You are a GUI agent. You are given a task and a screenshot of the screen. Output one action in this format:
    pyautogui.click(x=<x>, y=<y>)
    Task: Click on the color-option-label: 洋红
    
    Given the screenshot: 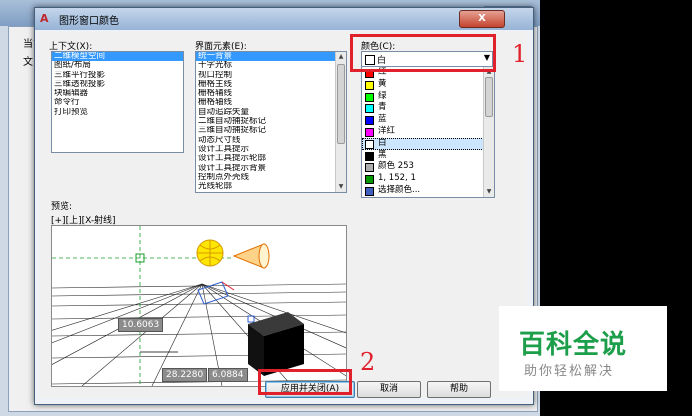 What is the action you would take?
    pyautogui.click(x=387, y=130)
    